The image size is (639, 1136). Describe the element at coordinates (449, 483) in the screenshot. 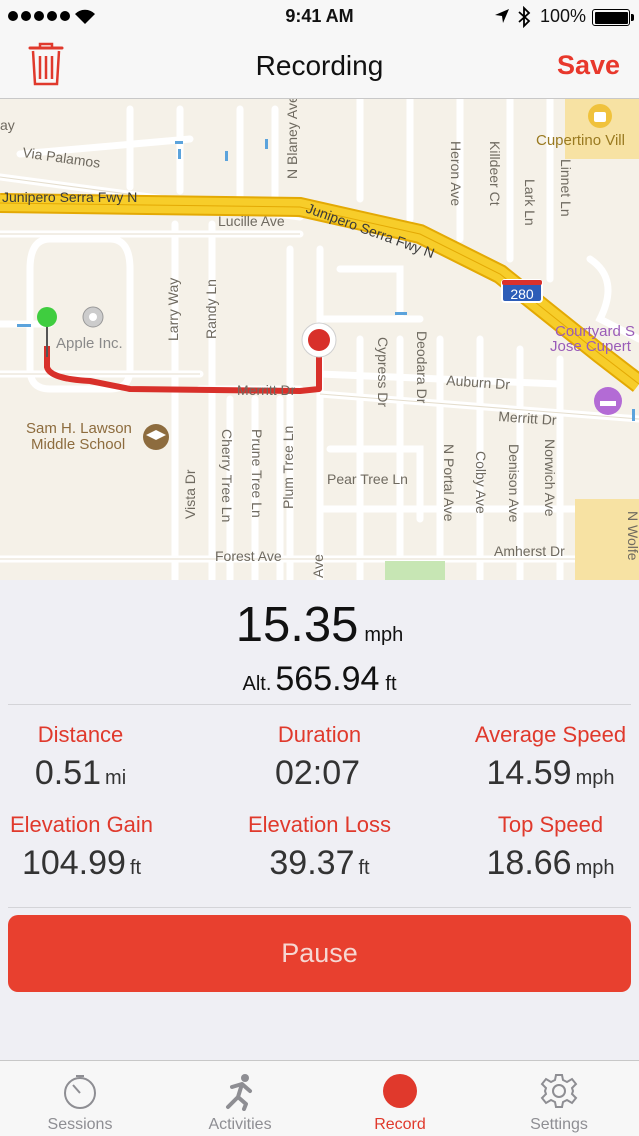

I see `map-label: N Portal Ave` at that location.